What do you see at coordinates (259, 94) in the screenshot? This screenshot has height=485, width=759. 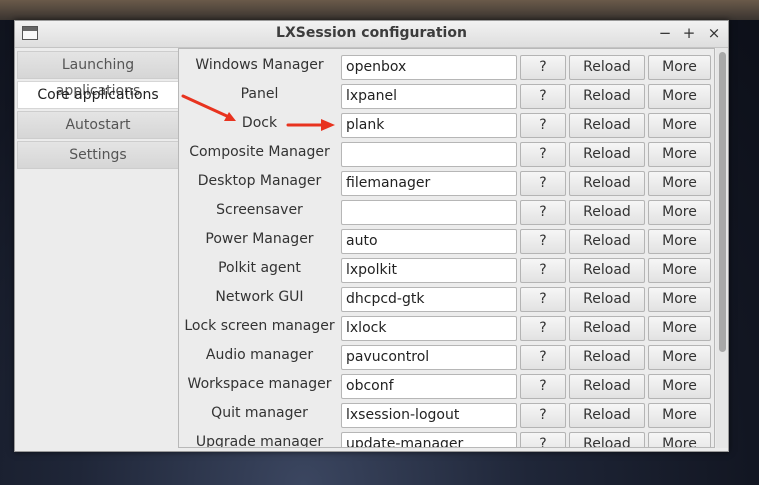 I see `row-label: Panel` at bounding box center [259, 94].